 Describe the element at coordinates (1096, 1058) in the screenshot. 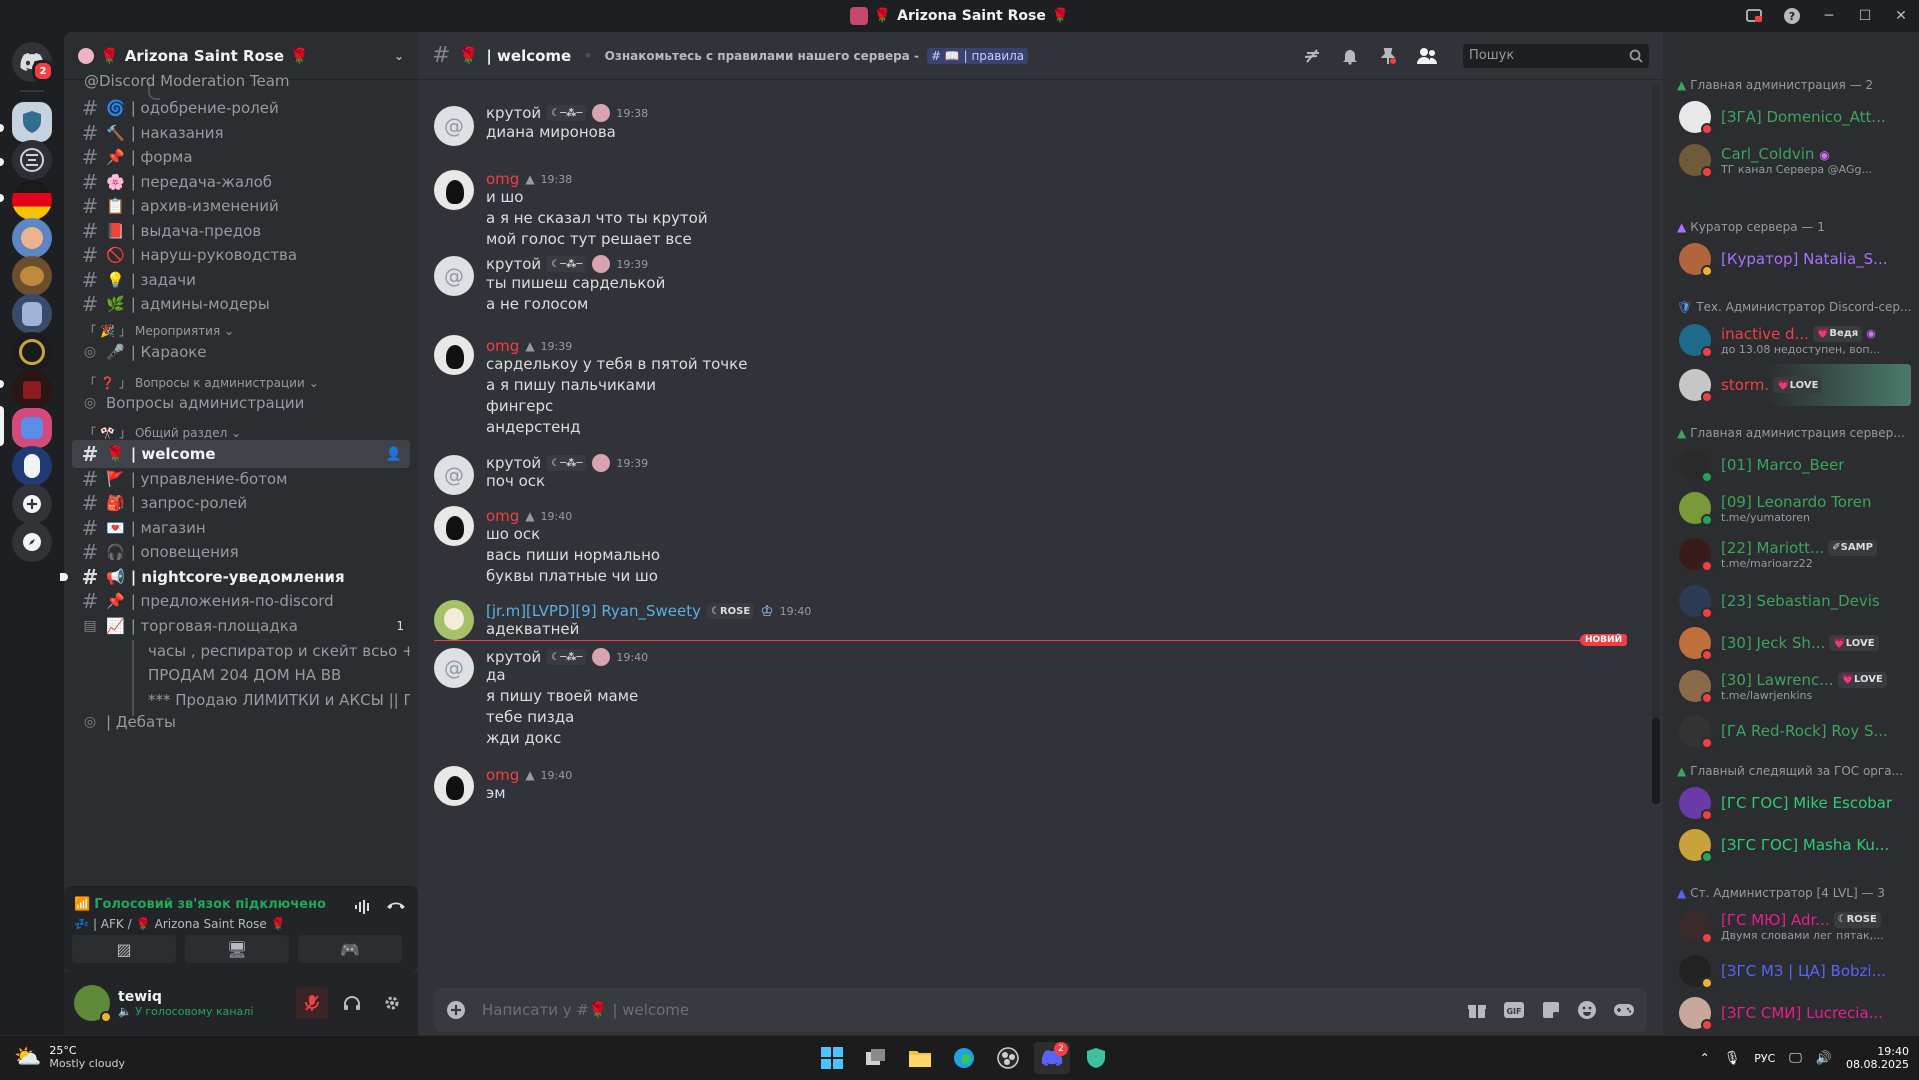

I see `shield-taskbar-icon` at that location.